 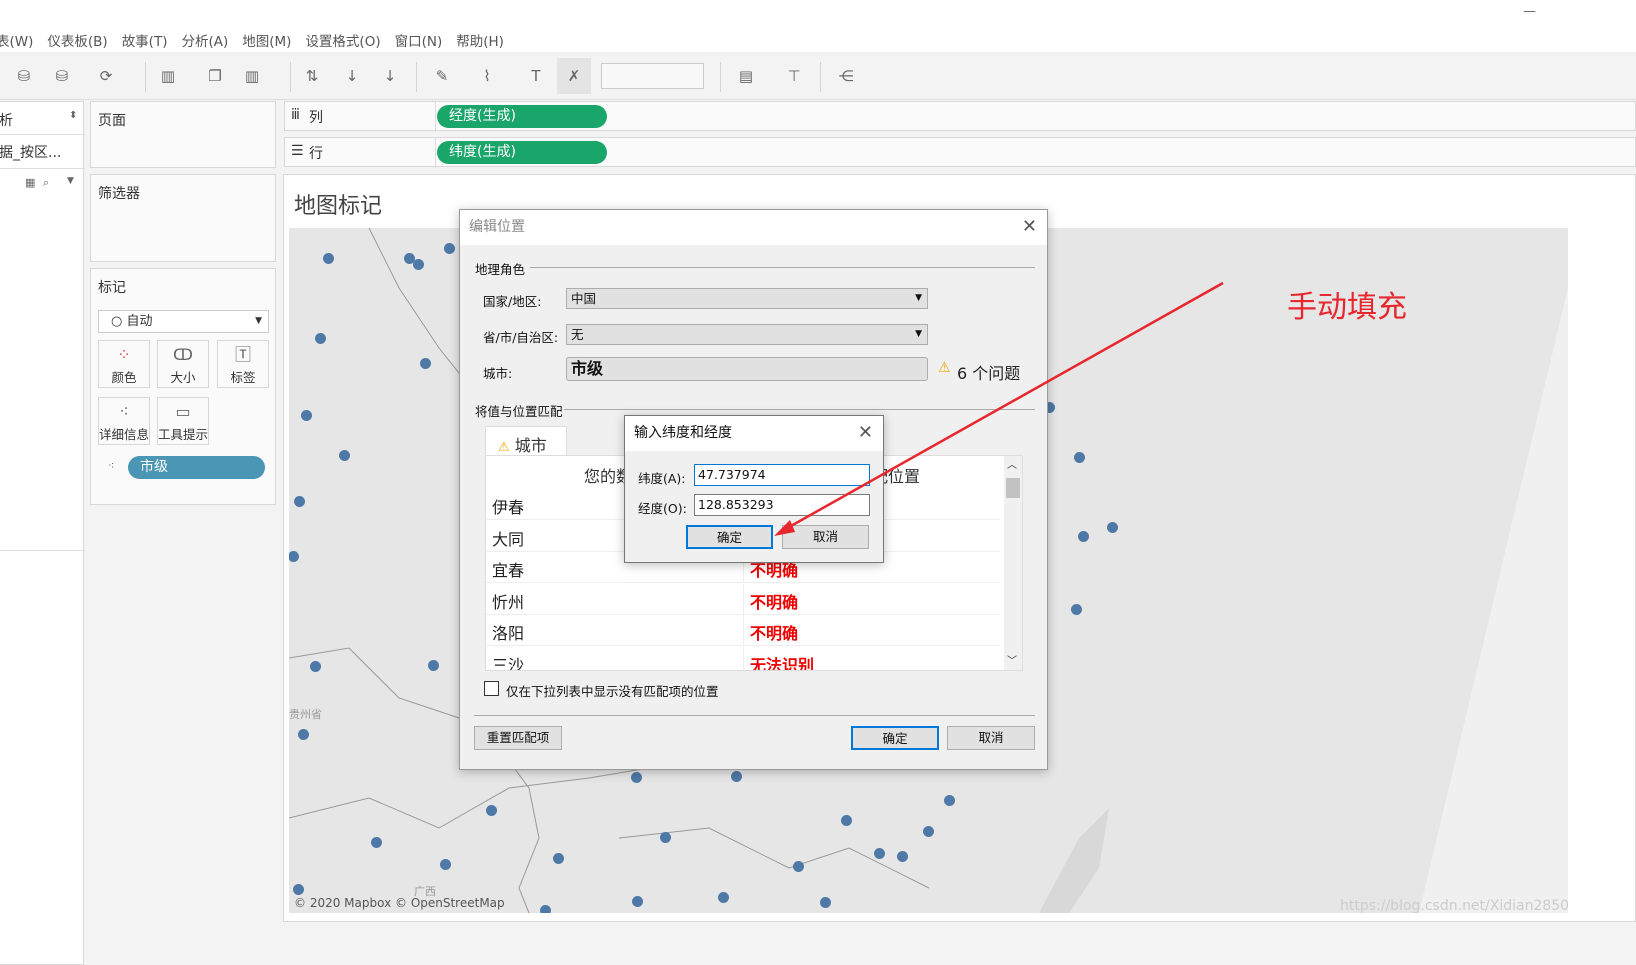 I want to click on latlon-cancel-button: 取消, so click(x=825, y=537).